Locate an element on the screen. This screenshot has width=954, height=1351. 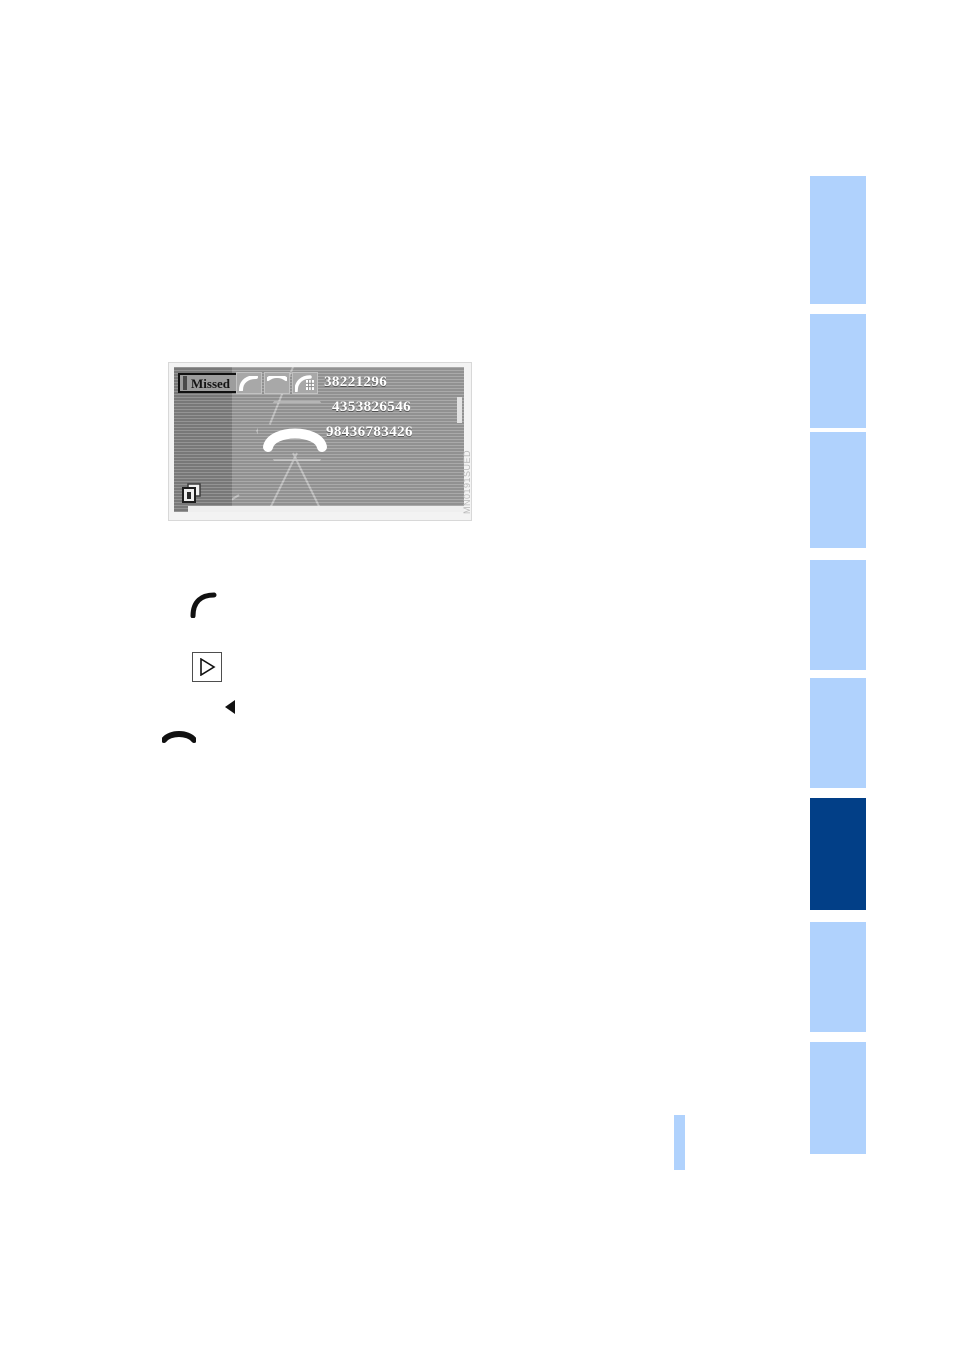
call-number-list: 38221296 4353826546 98436783426 is located at coordinates (394, 412).